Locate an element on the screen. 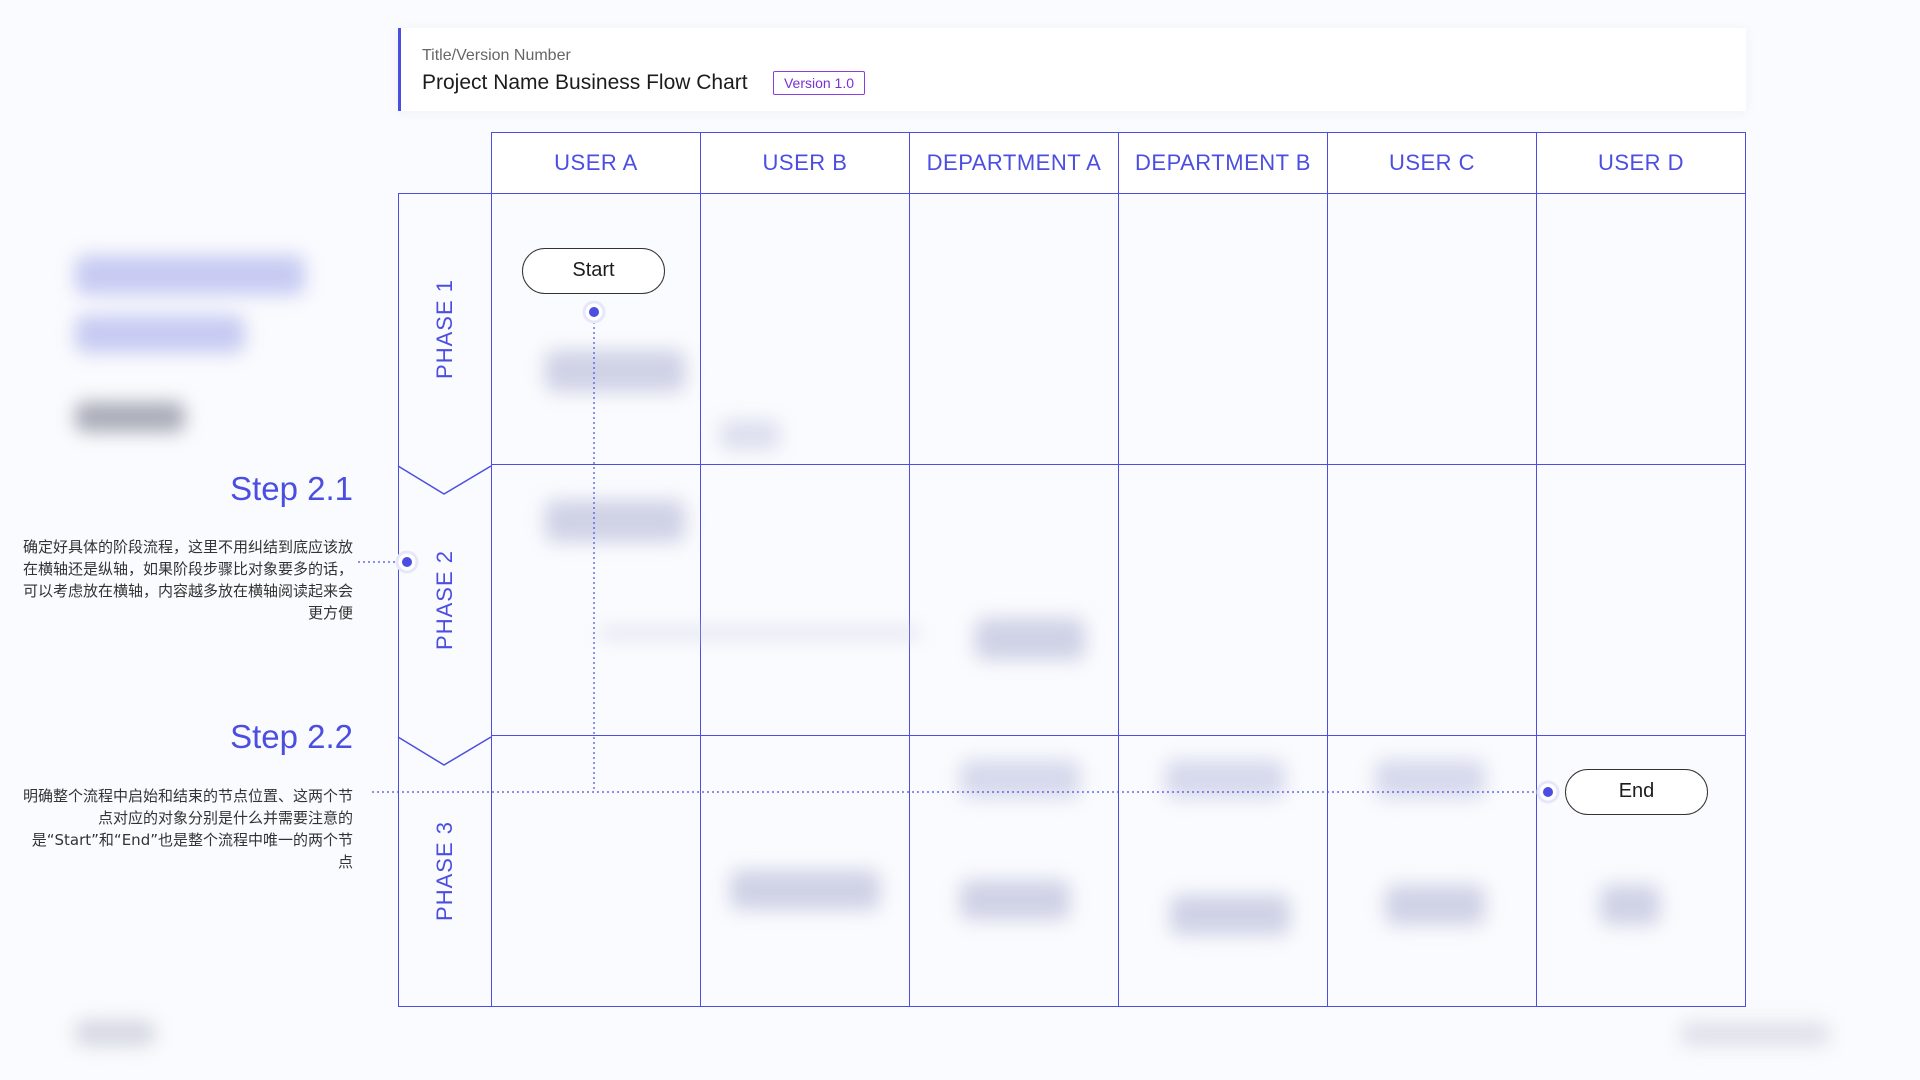 The height and width of the screenshot is (1080, 1920). start-marker is located at coordinates (594, 312).